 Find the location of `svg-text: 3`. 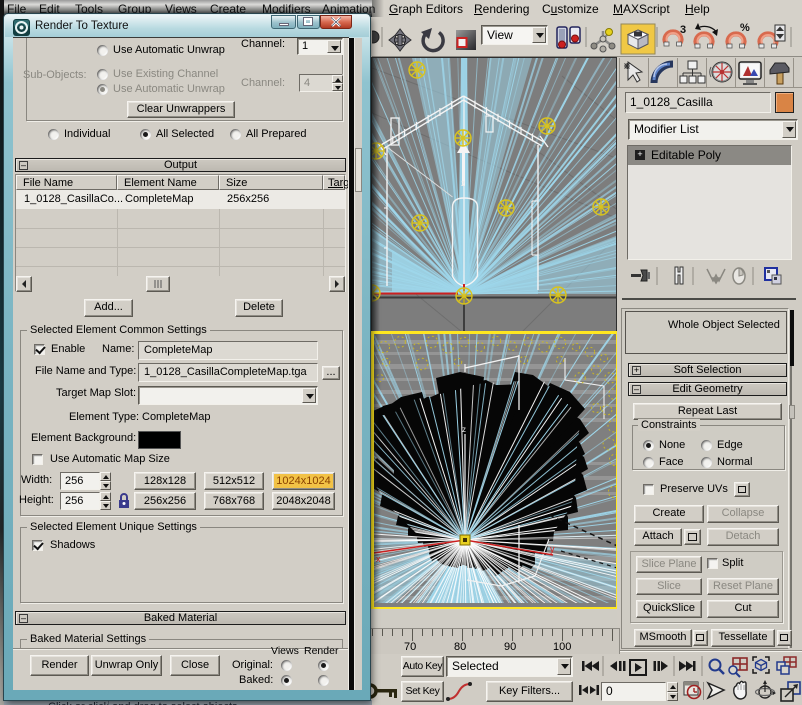

svg-text: 3 is located at coordinates (683, 30).